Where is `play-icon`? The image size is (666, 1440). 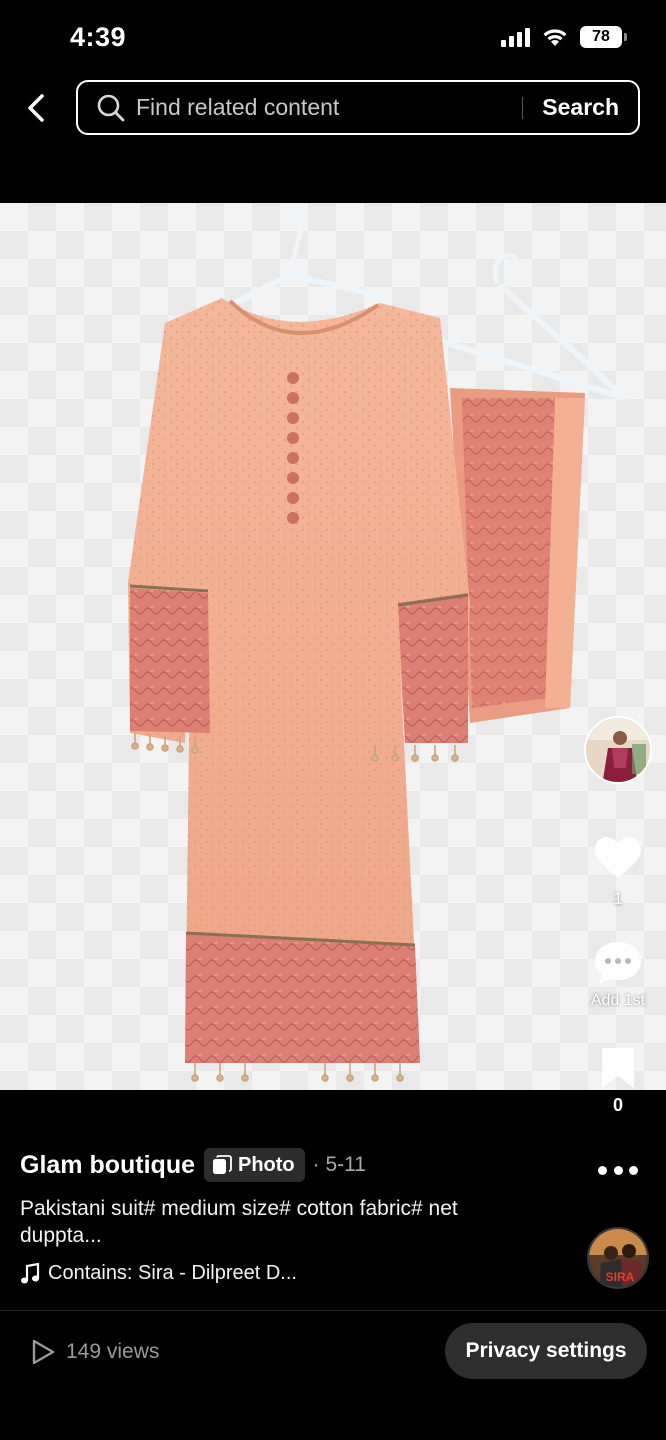
play-icon is located at coordinates (43, 1352).